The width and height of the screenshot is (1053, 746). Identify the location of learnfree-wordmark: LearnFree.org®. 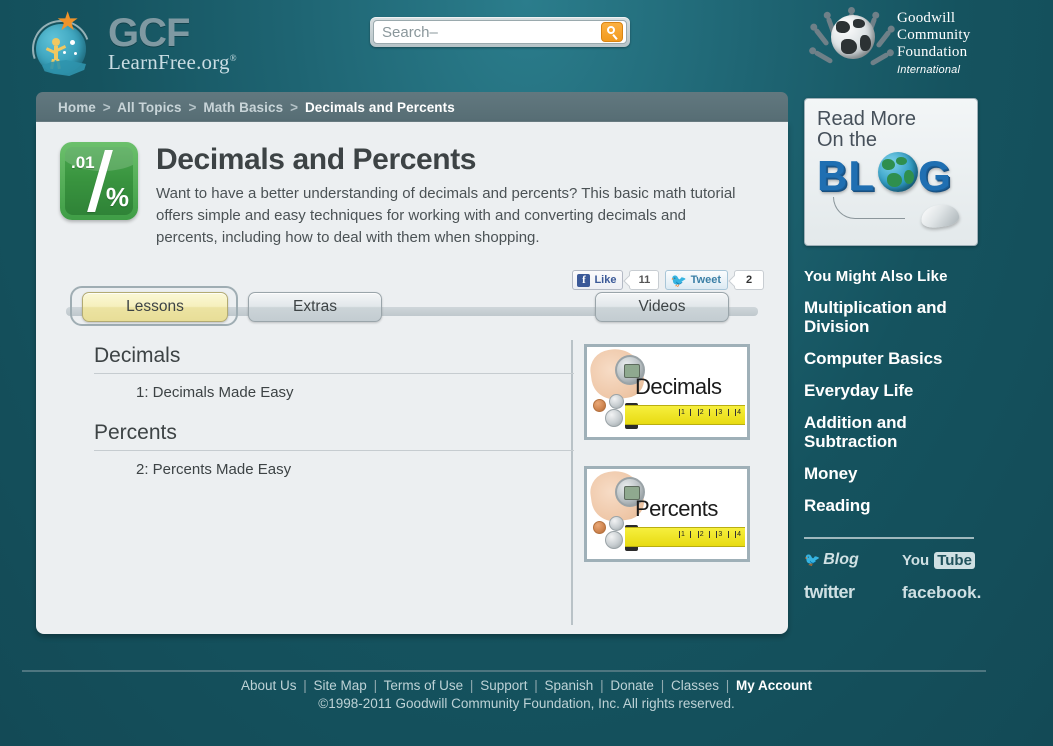
(172, 61).